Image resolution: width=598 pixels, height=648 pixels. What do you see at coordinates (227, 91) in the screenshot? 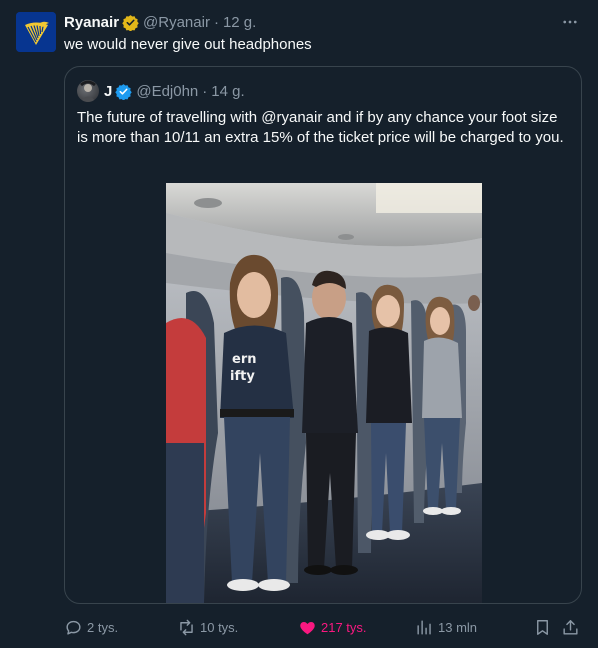
I see `quoted-timestamp: 14 g.` at bounding box center [227, 91].